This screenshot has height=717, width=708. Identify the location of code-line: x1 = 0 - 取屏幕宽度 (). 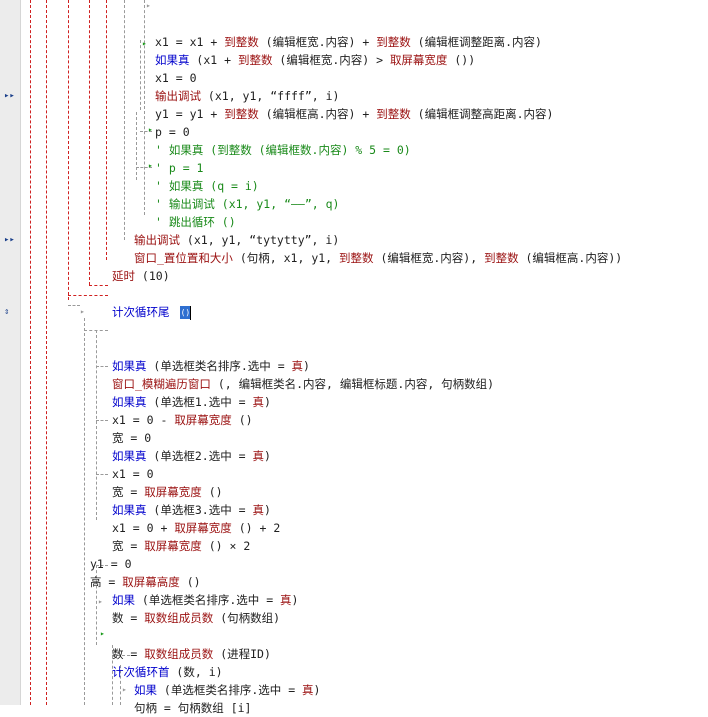
(182, 420).